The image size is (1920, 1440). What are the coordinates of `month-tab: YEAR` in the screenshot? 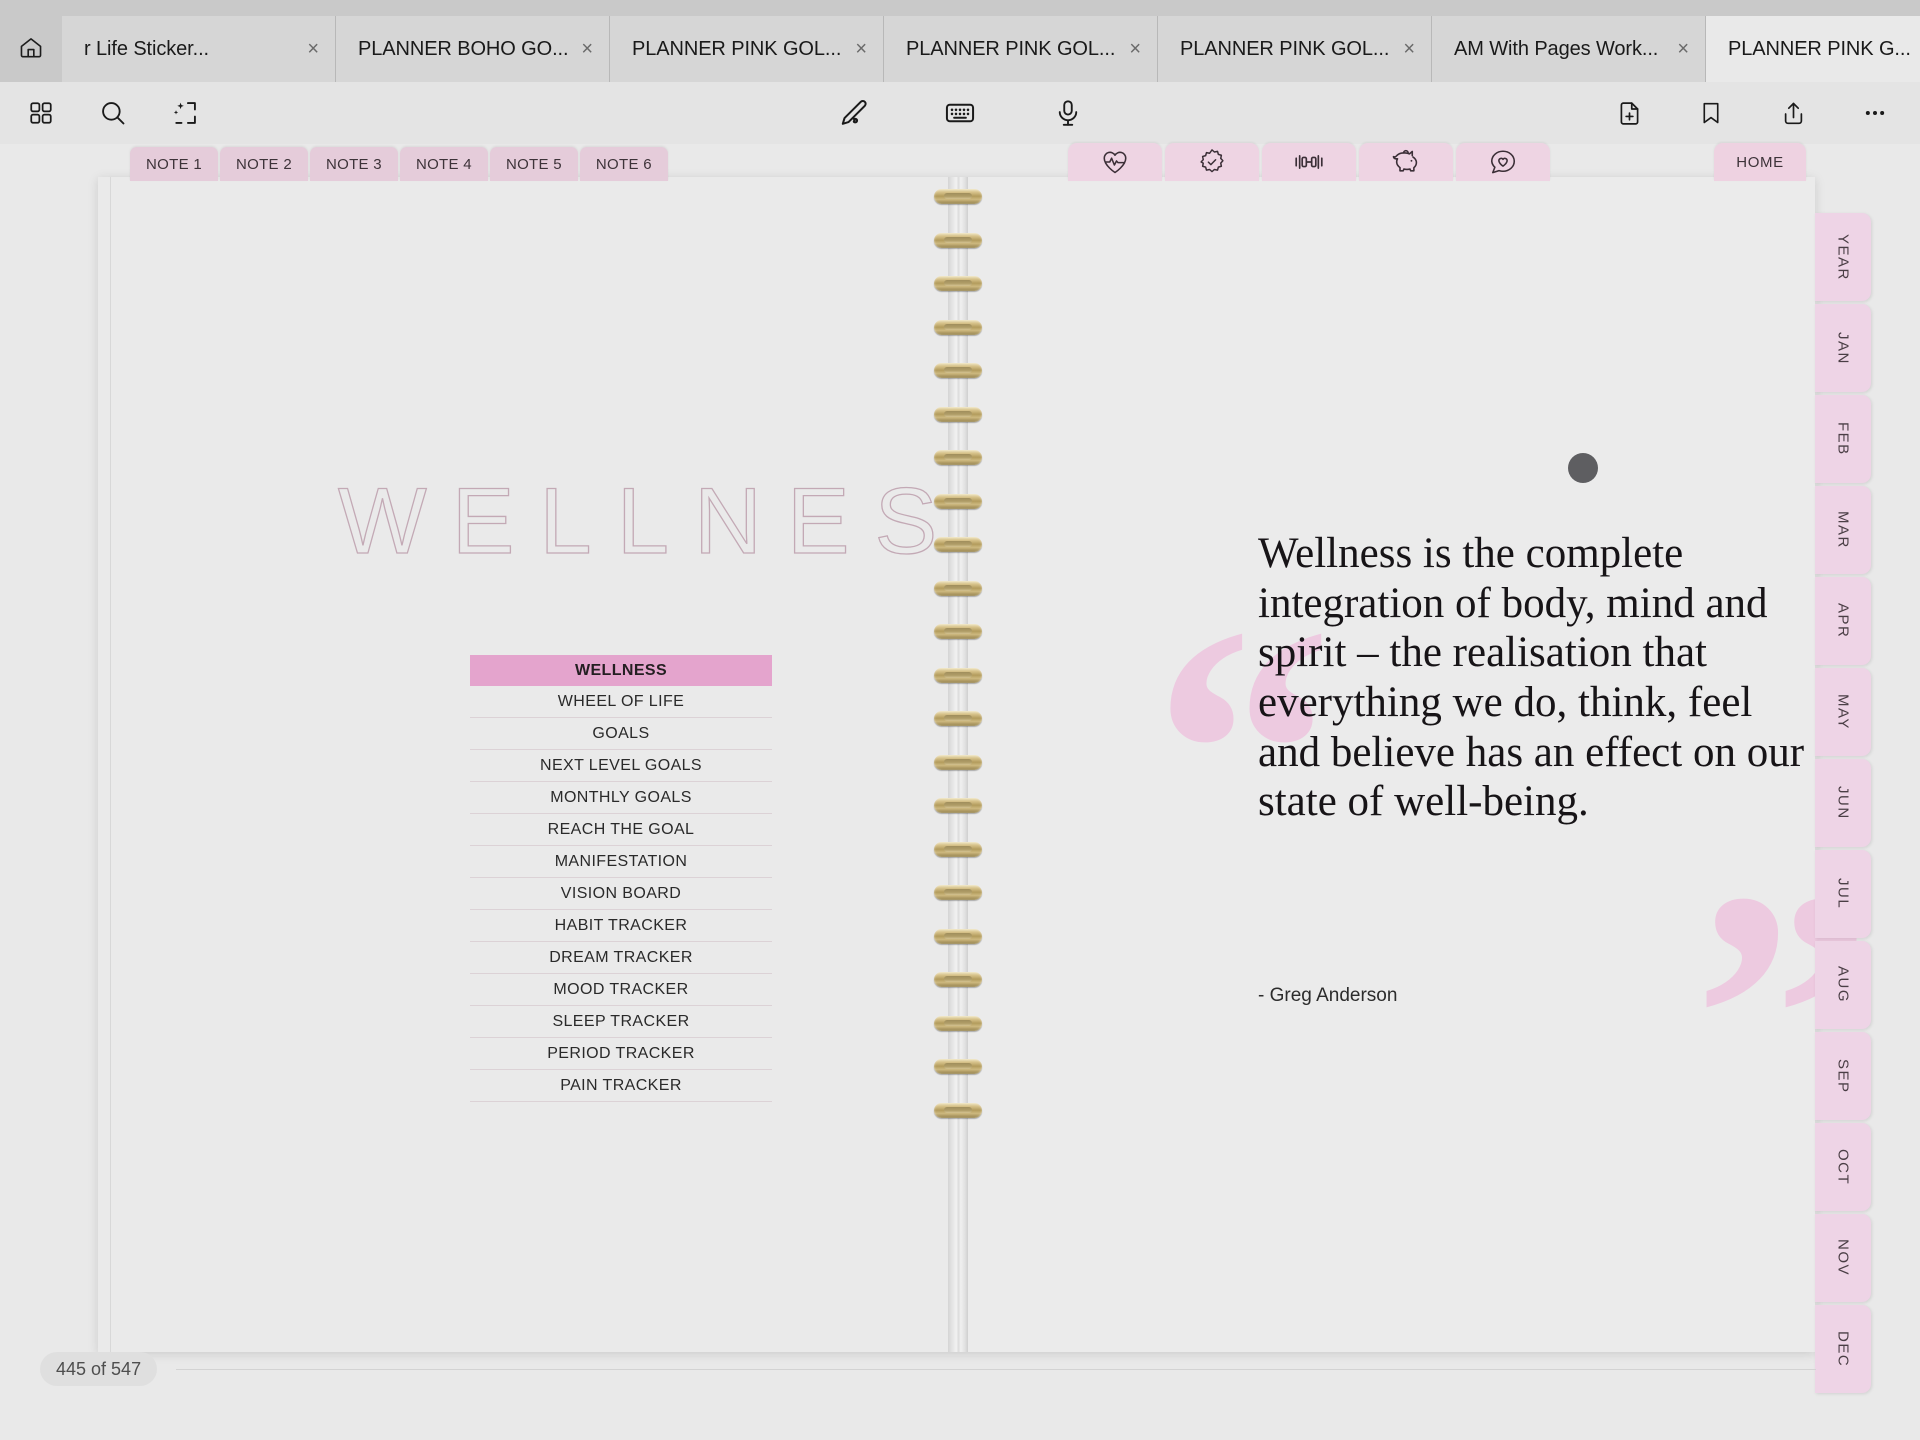 It's located at (1843, 257).